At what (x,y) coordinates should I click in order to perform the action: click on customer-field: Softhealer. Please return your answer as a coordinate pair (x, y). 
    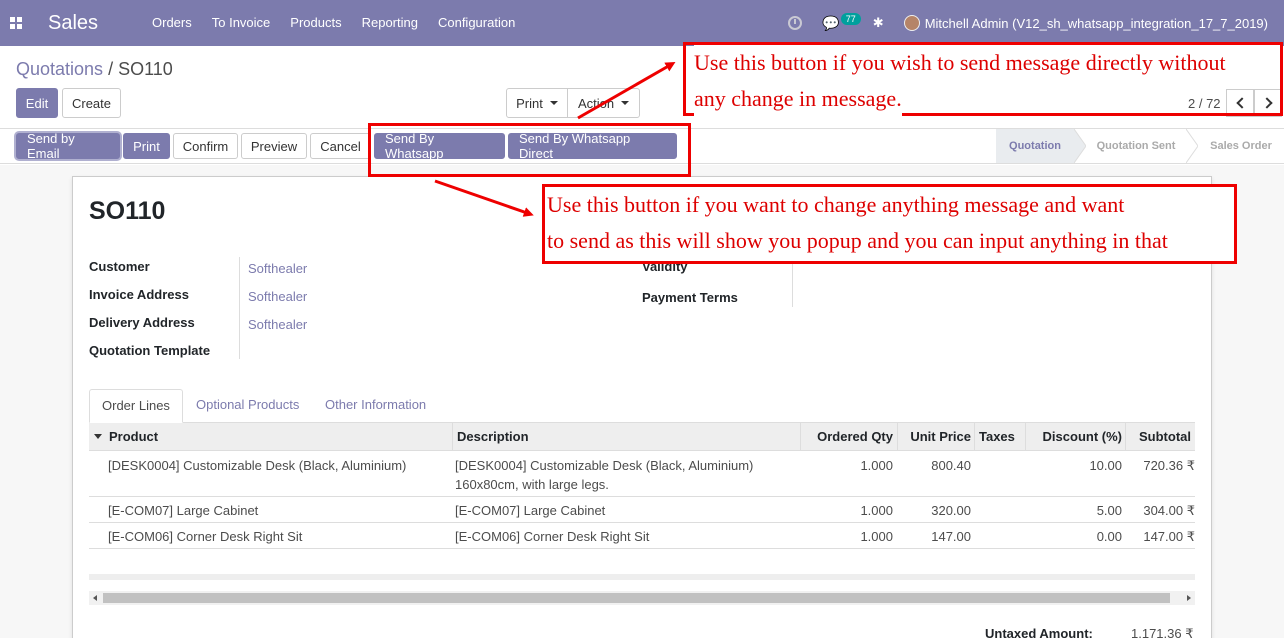
    Looking at the image, I should click on (277, 268).